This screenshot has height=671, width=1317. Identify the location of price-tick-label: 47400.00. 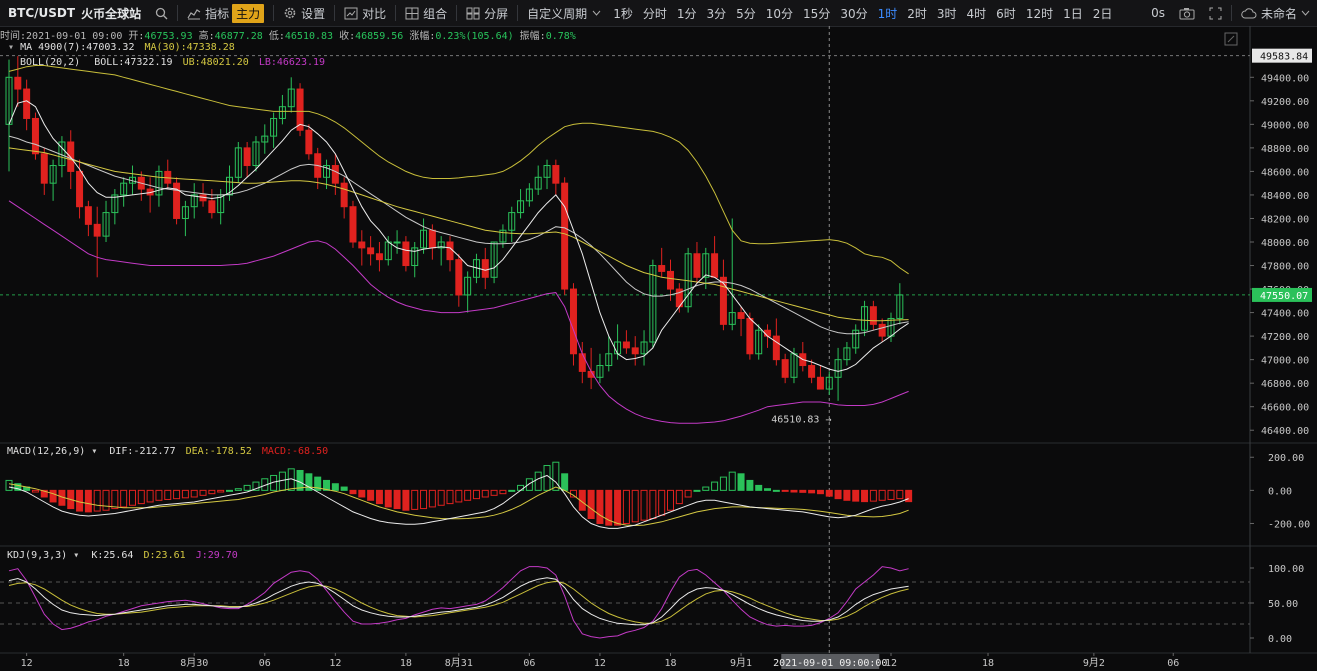
(1285, 314).